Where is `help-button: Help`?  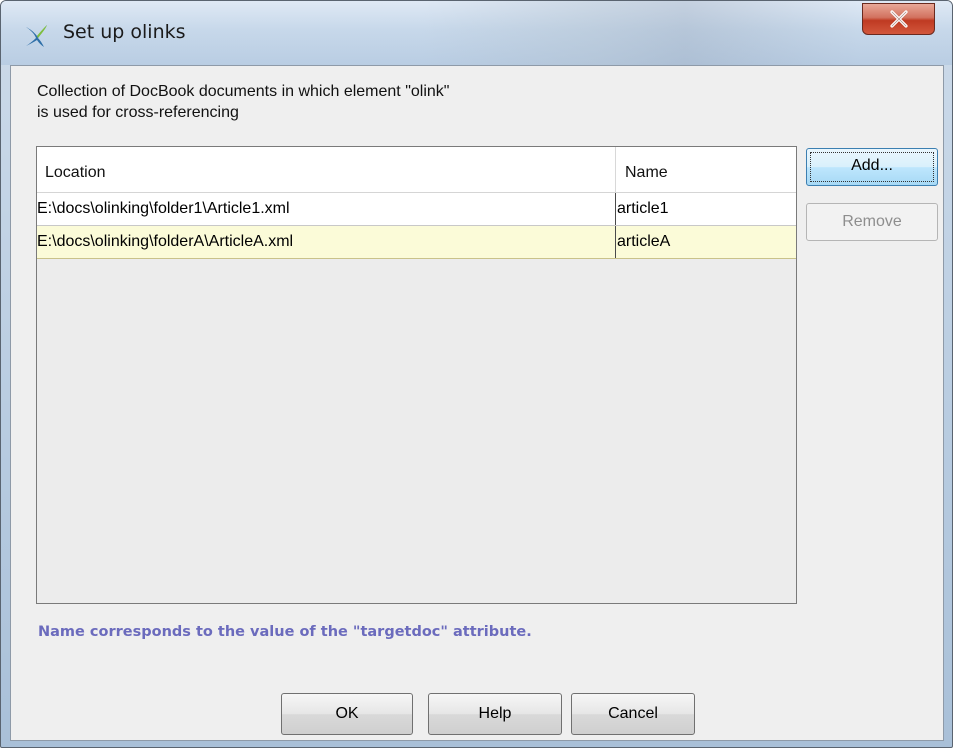 help-button: Help is located at coordinates (495, 714).